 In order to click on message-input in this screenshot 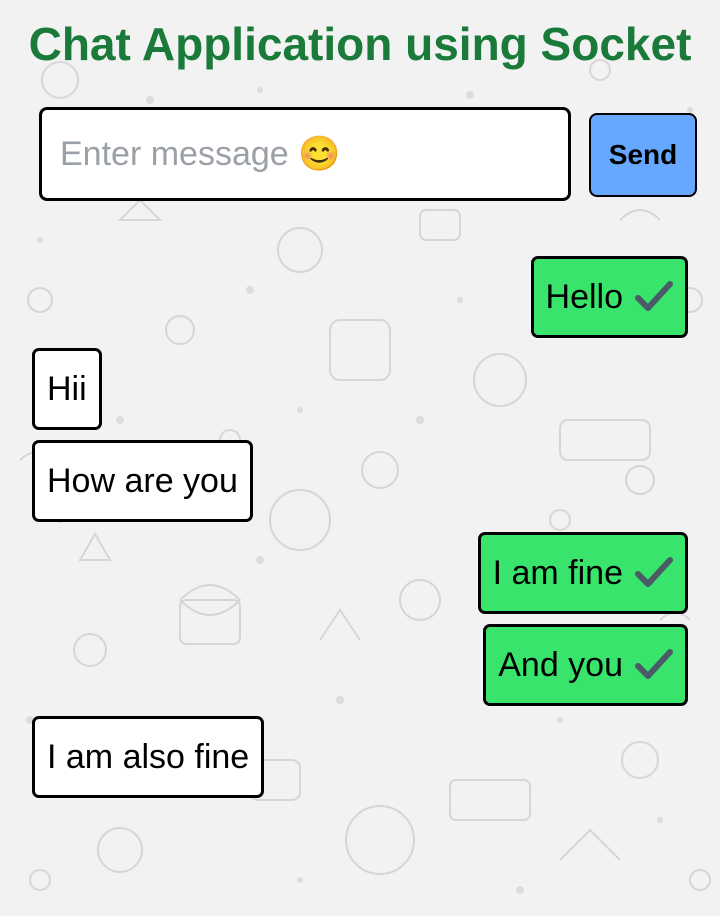, I will do `click(305, 154)`.